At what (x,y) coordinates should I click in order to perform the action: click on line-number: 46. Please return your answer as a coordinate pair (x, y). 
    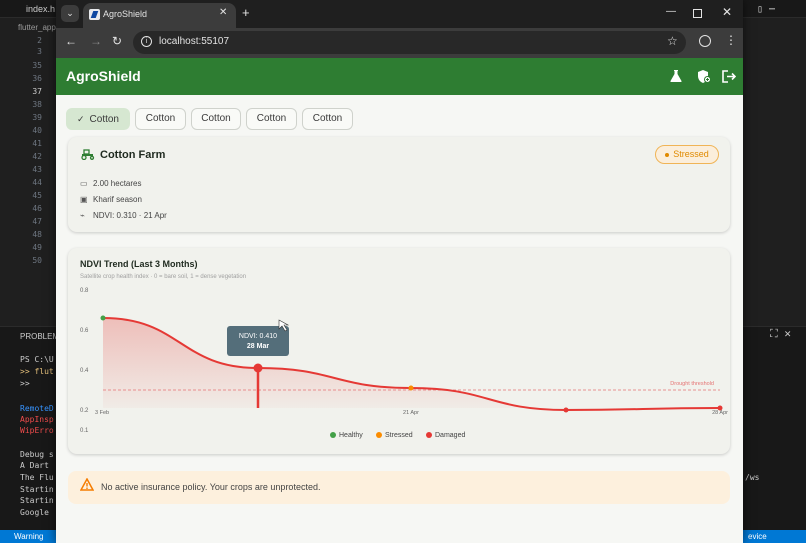
    Looking at the image, I should click on (37, 208).